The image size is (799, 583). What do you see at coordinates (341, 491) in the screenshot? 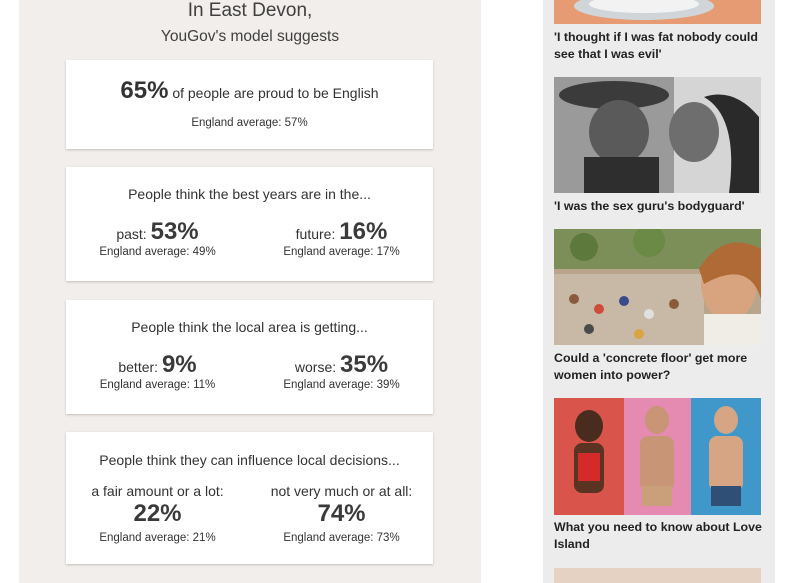
I see `not-much-label: not very much or at all:` at bounding box center [341, 491].